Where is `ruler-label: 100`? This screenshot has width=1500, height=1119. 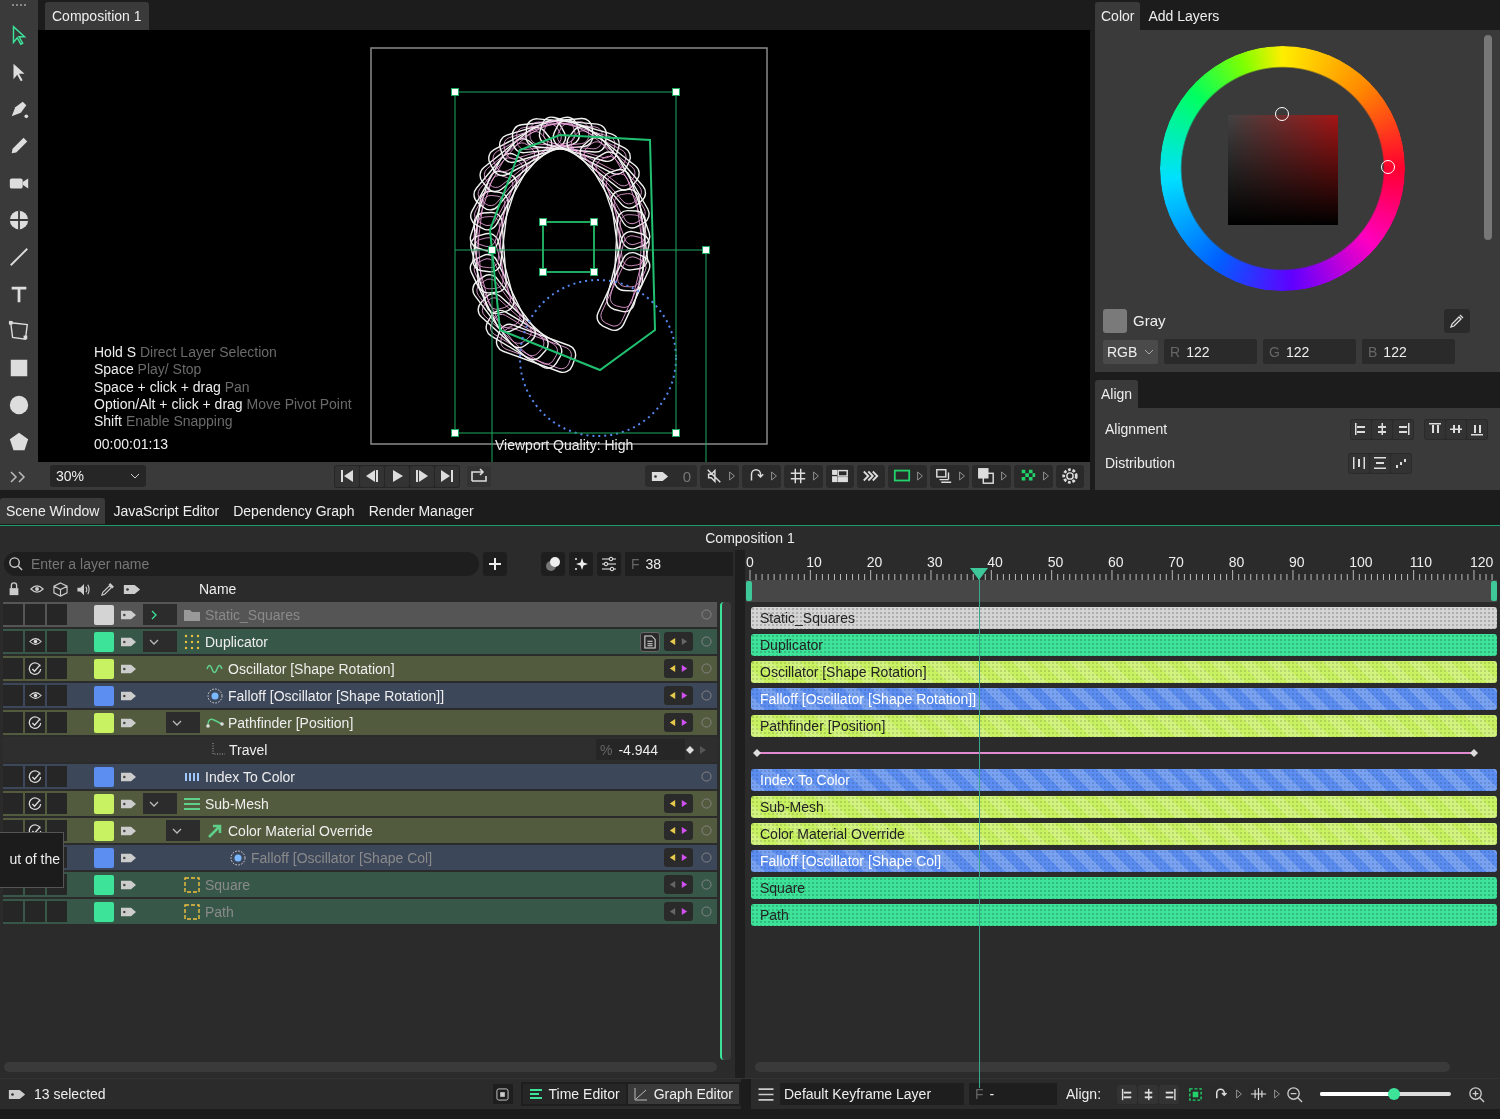 ruler-label: 100 is located at coordinates (1361, 562).